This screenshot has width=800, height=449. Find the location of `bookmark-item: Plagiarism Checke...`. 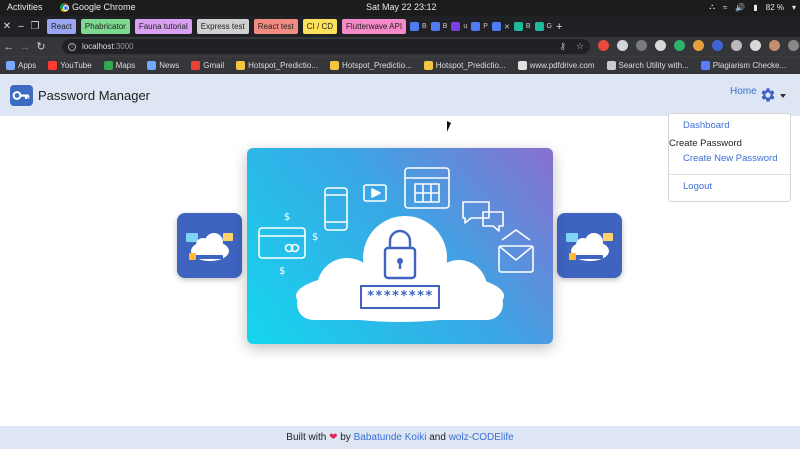

bookmark-item: Plagiarism Checke... is located at coordinates (743, 65).